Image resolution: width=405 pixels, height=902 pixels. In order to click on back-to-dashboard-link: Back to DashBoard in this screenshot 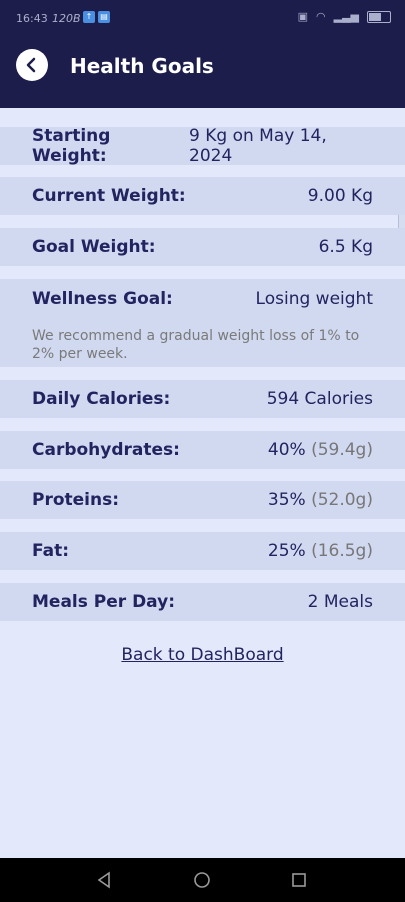, I will do `click(202, 655)`.